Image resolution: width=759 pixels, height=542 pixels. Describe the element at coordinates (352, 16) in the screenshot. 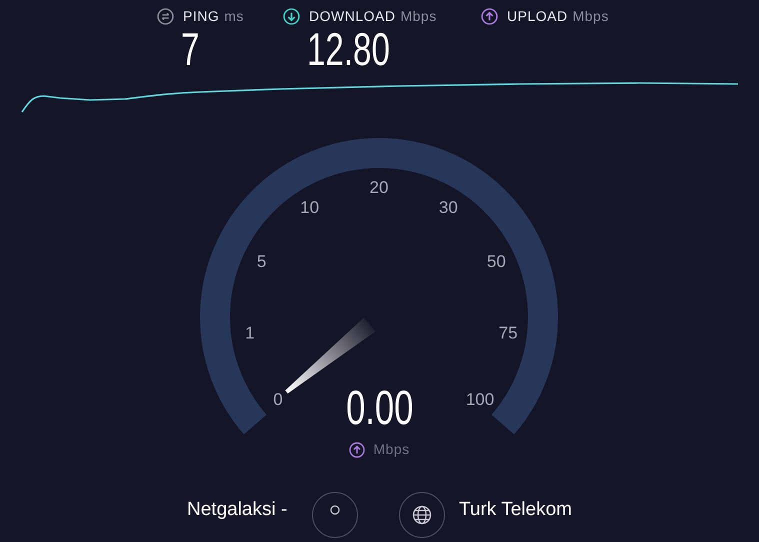

I see `metric-label: DOWNLOAD` at that location.